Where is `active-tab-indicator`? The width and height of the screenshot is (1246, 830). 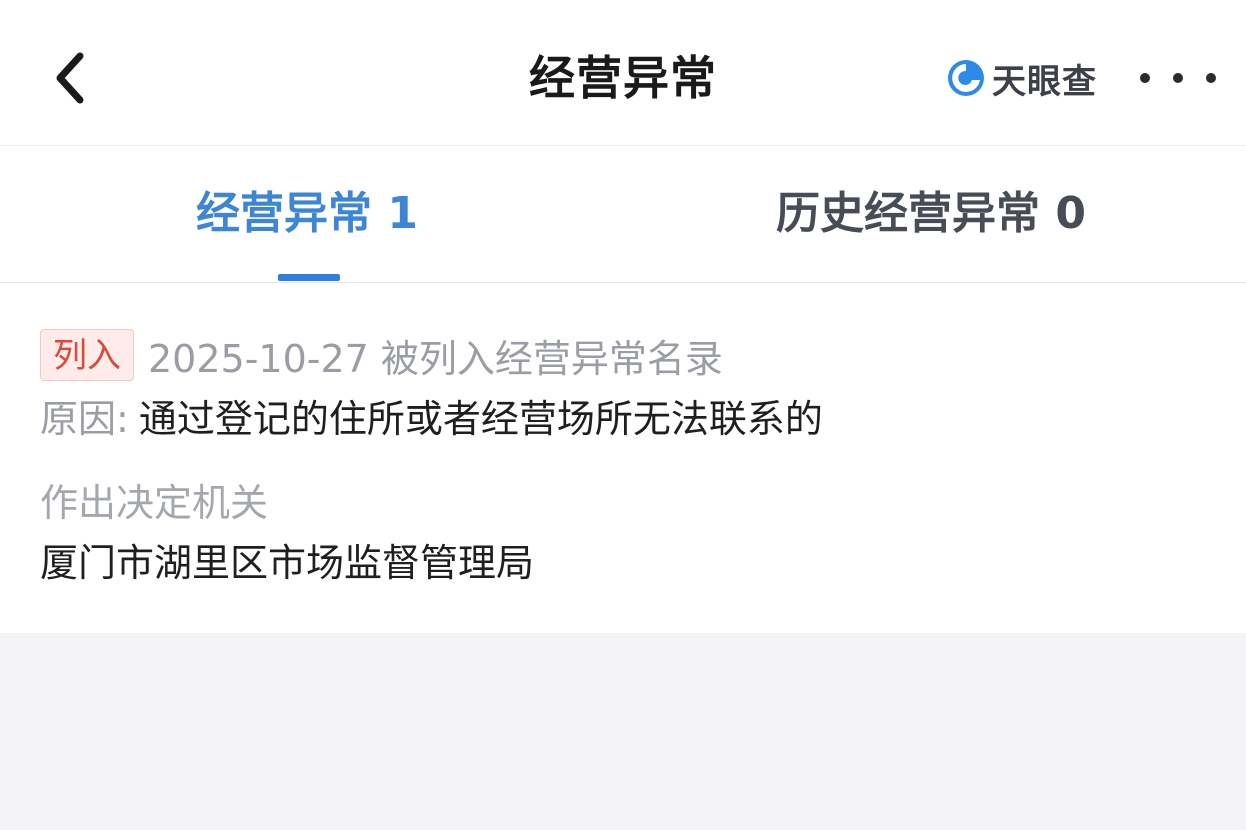
active-tab-indicator is located at coordinates (309, 277).